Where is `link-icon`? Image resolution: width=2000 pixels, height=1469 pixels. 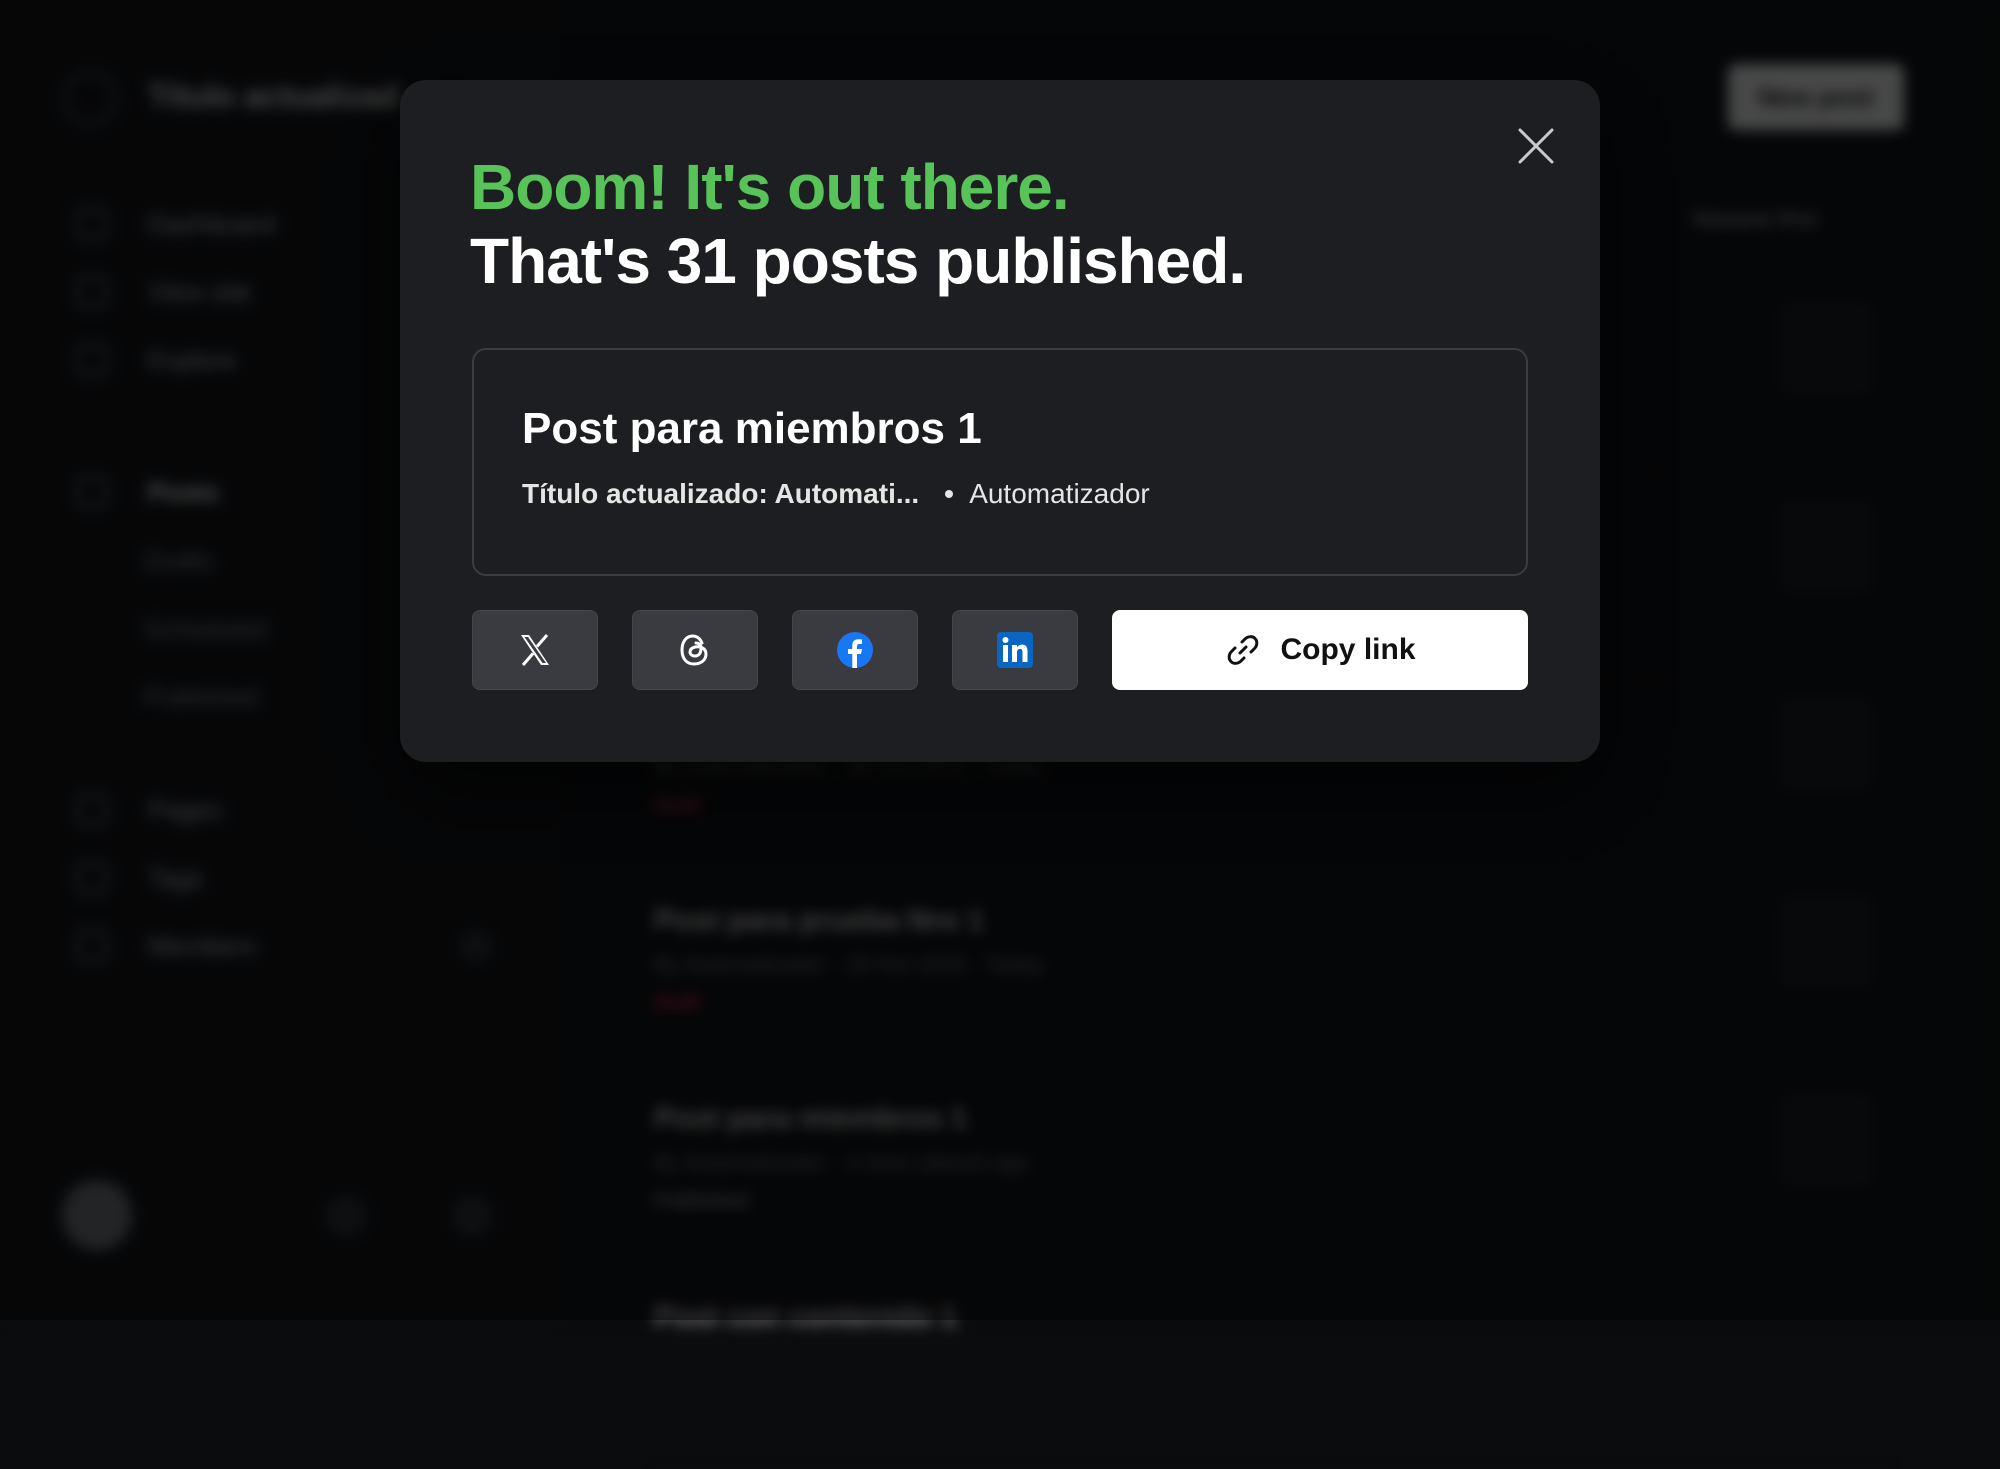 link-icon is located at coordinates (1243, 650).